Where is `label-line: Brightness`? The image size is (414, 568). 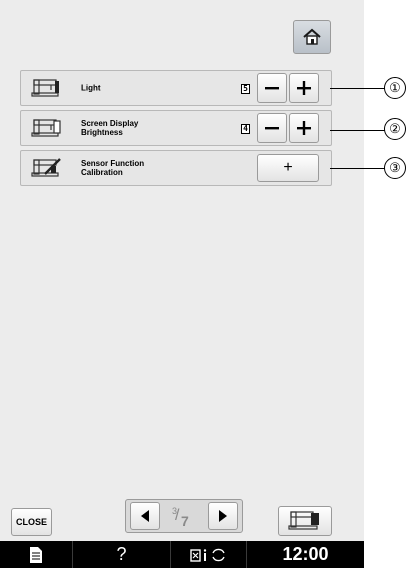
label-line: Brightness is located at coordinates (102, 132).